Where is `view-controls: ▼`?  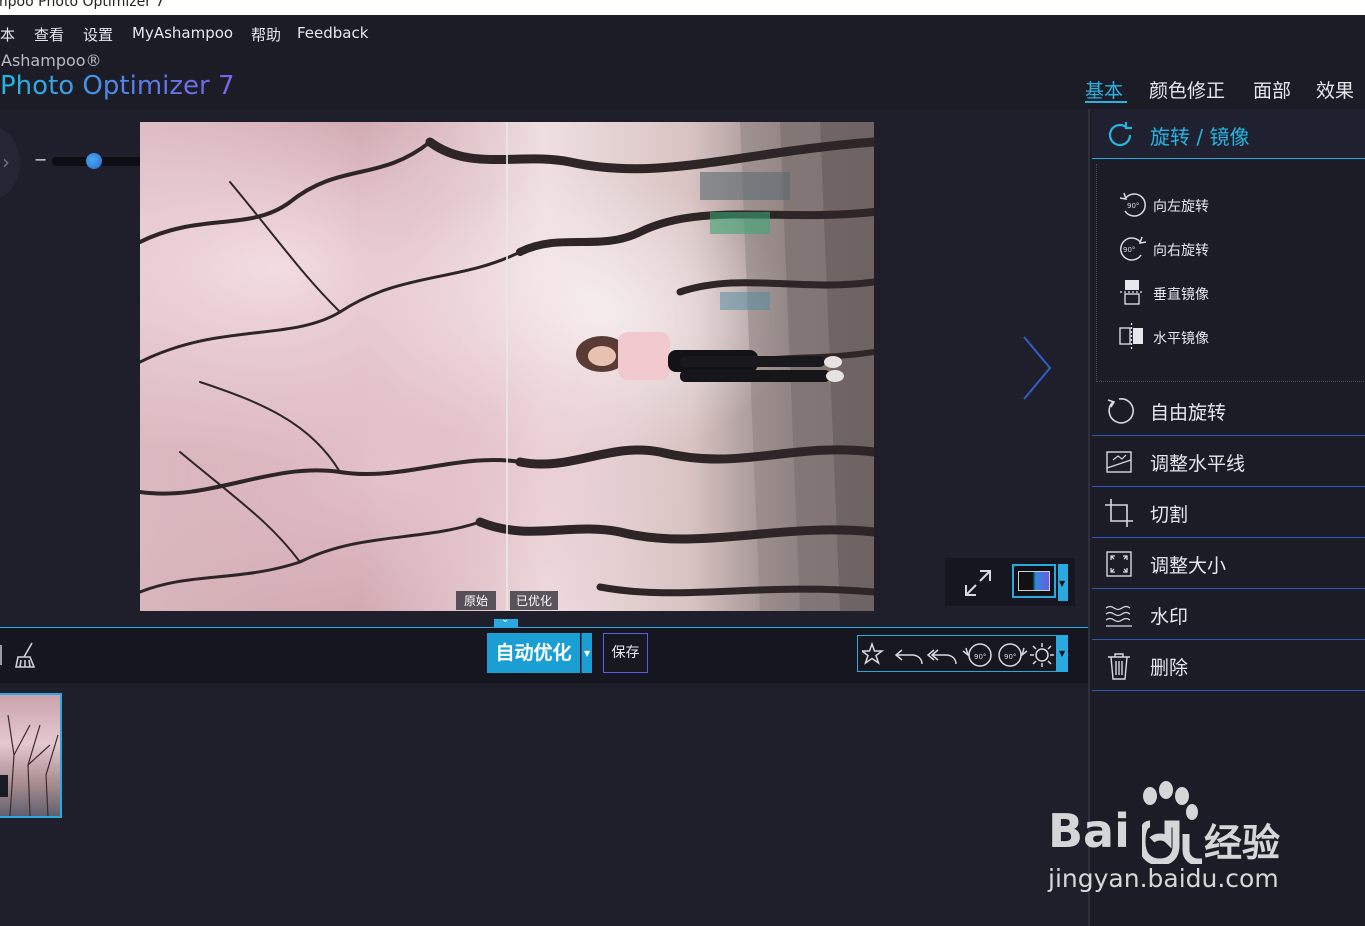 view-controls: ▼ is located at coordinates (1010, 582).